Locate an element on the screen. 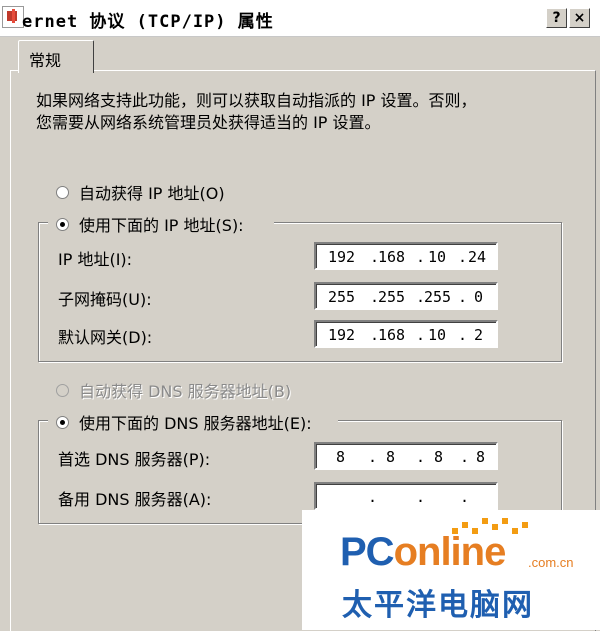 This screenshot has height=631, width=600. title-bar: ernet 协议 (TCP/IP) 属性 ? × is located at coordinates (300, 18).